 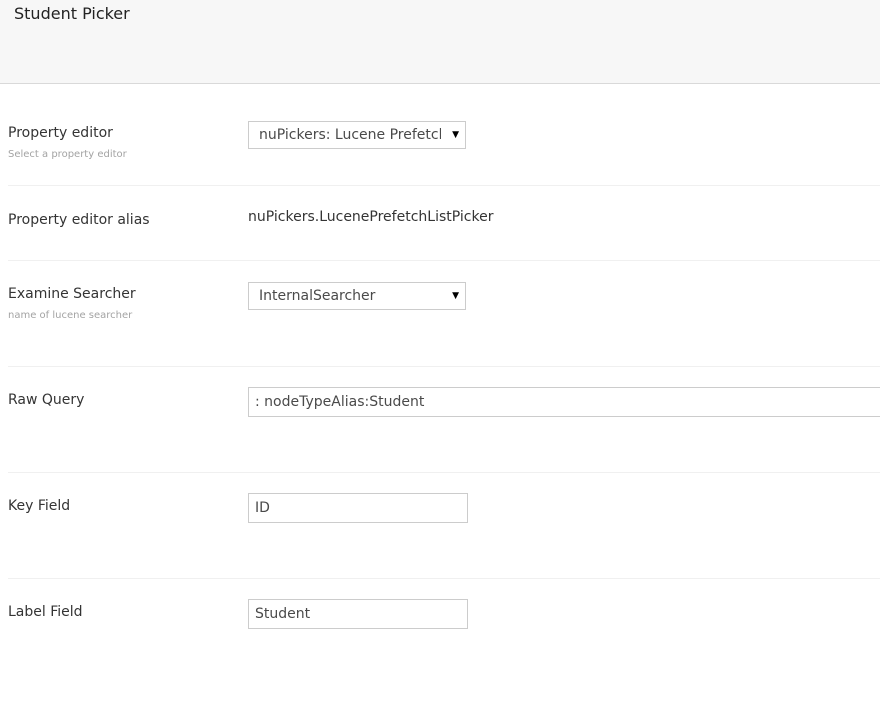 What do you see at coordinates (60, 133) in the screenshot?
I see `property-editor-label: Property editor` at bounding box center [60, 133].